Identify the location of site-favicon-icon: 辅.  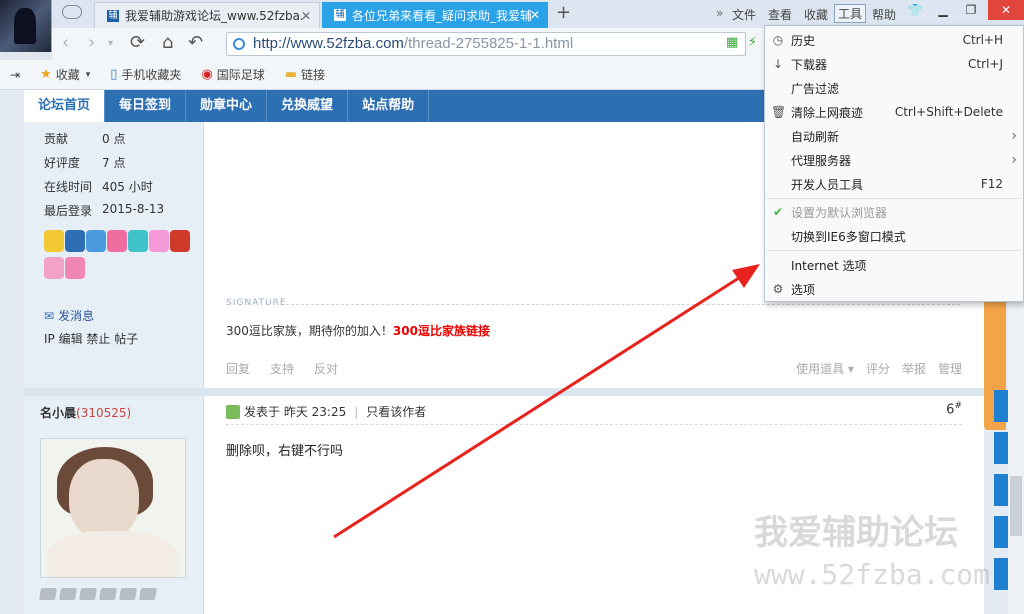
(113, 15).